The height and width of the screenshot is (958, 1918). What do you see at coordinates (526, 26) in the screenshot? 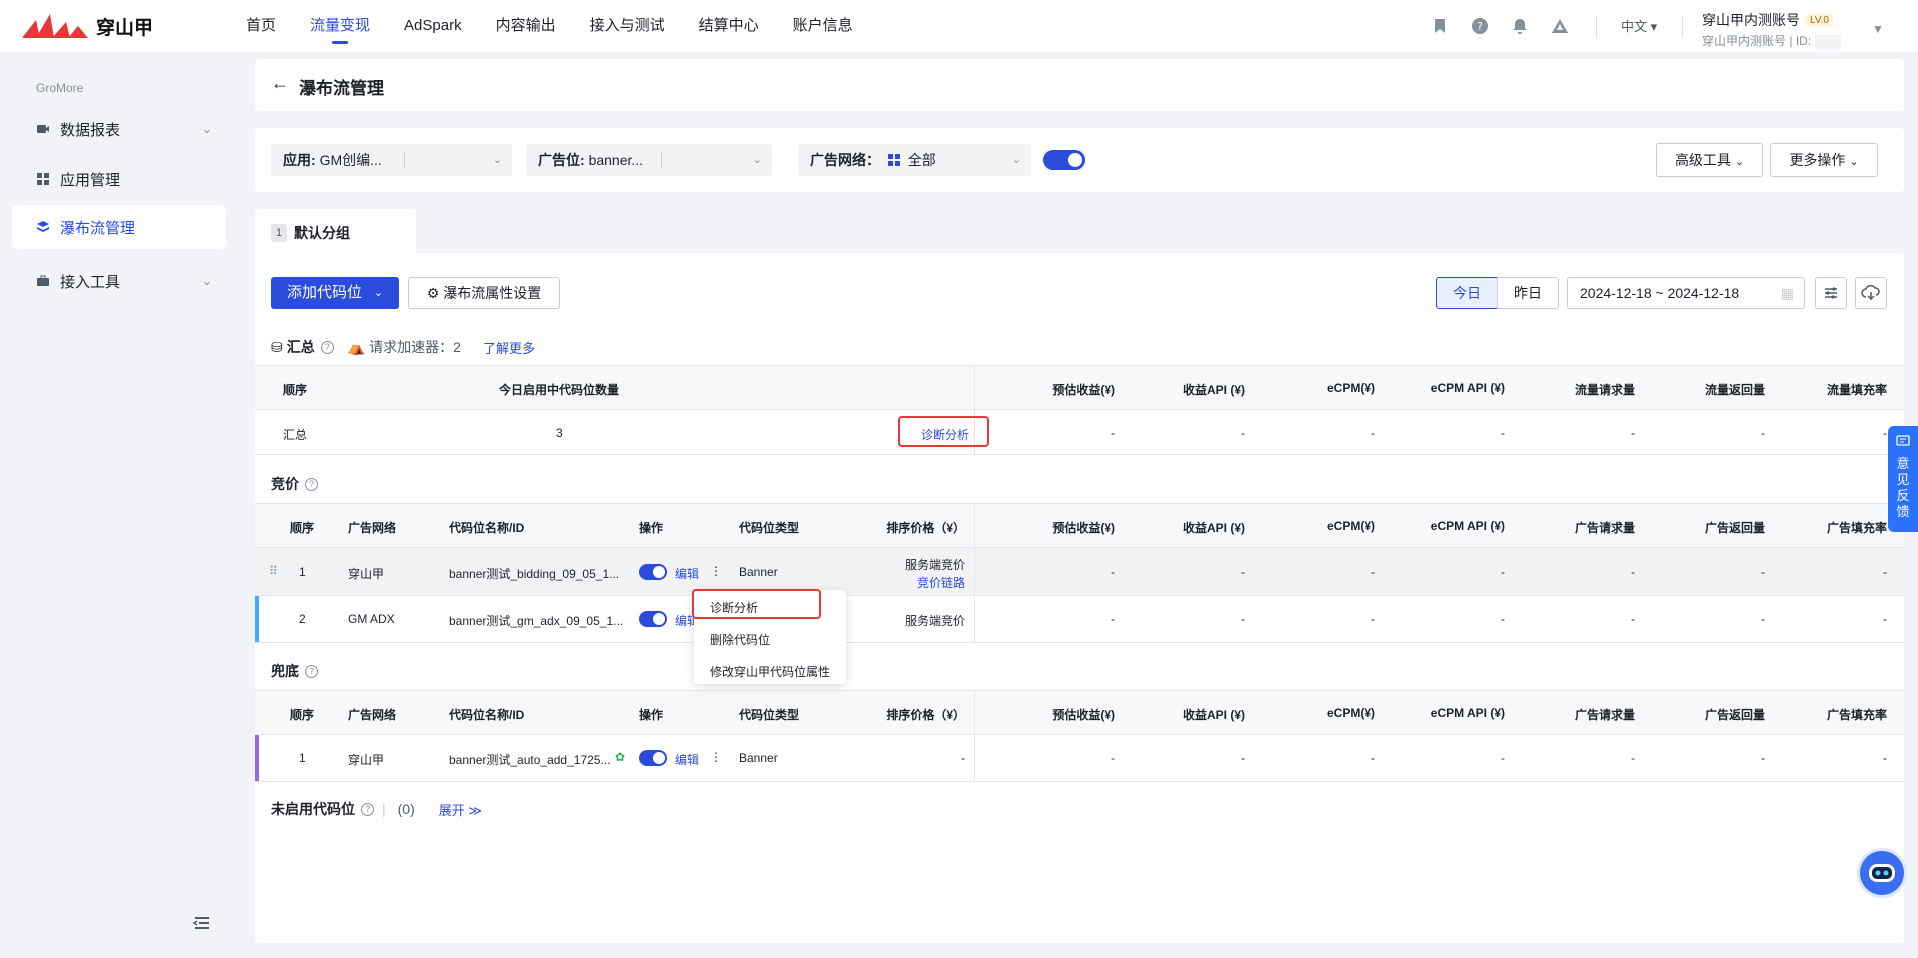
I see `nav-content: 内容输出` at bounding box center [526, 26].